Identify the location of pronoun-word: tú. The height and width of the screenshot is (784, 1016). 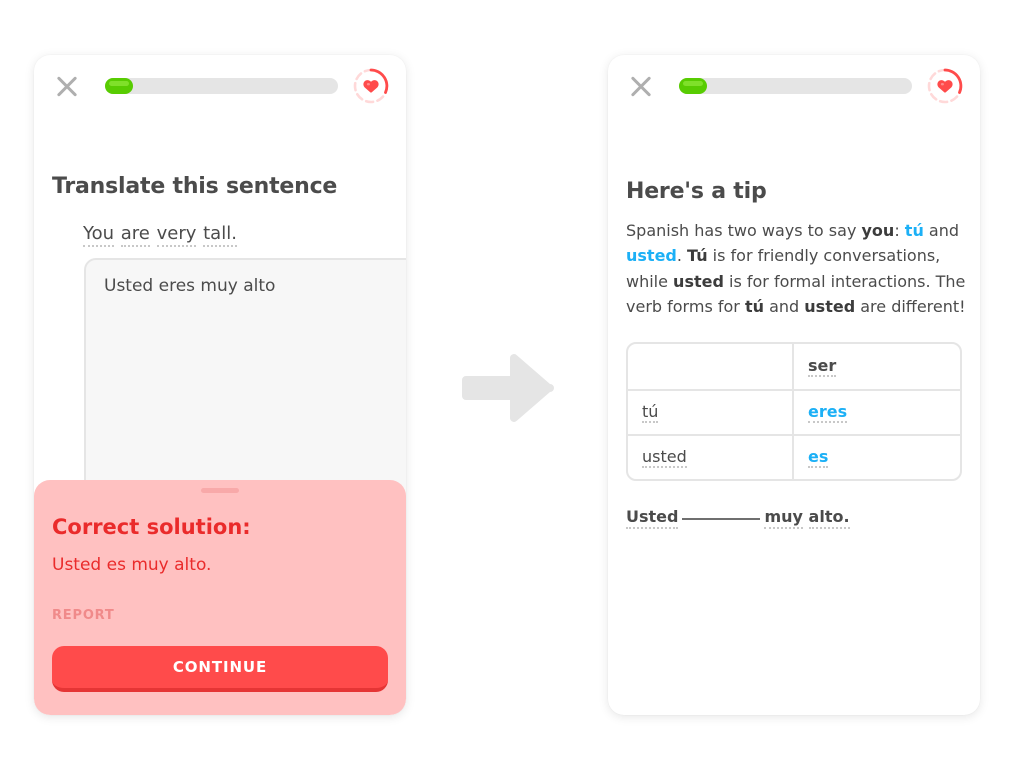
(650, 413).